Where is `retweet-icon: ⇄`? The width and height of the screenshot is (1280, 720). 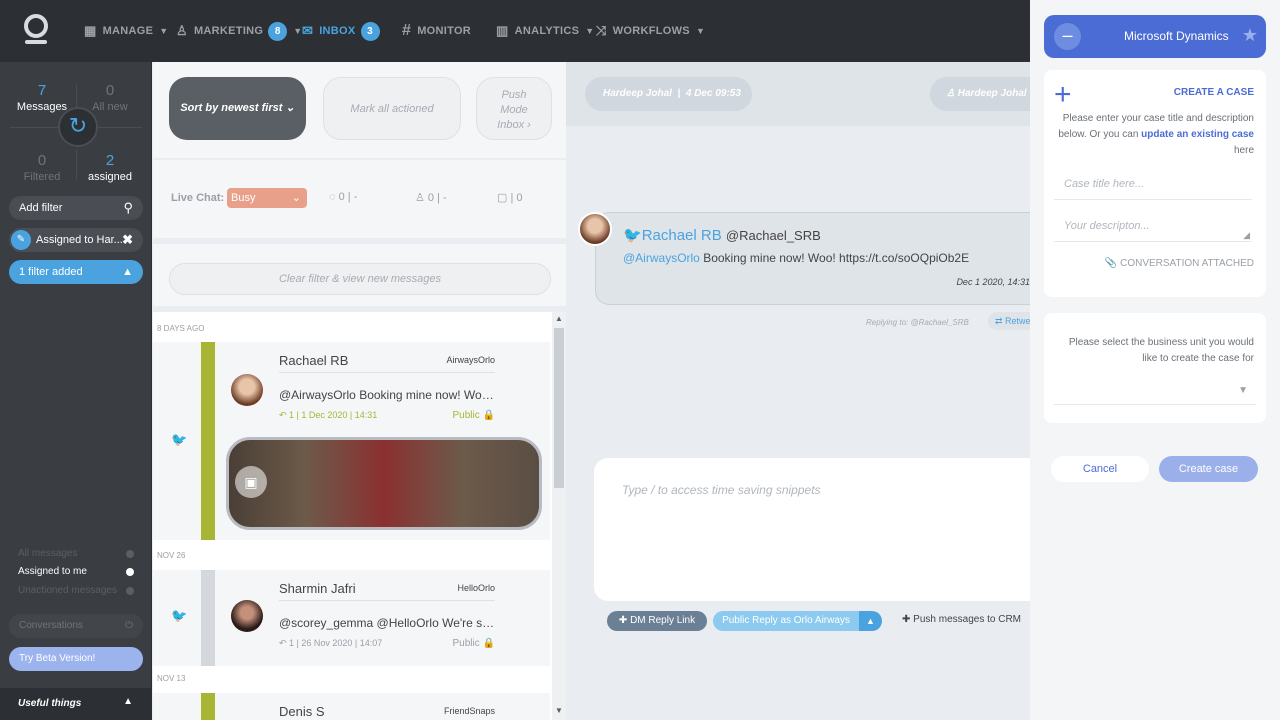
retweet-icon: ⇄ is located at coordinates (1000, 321).